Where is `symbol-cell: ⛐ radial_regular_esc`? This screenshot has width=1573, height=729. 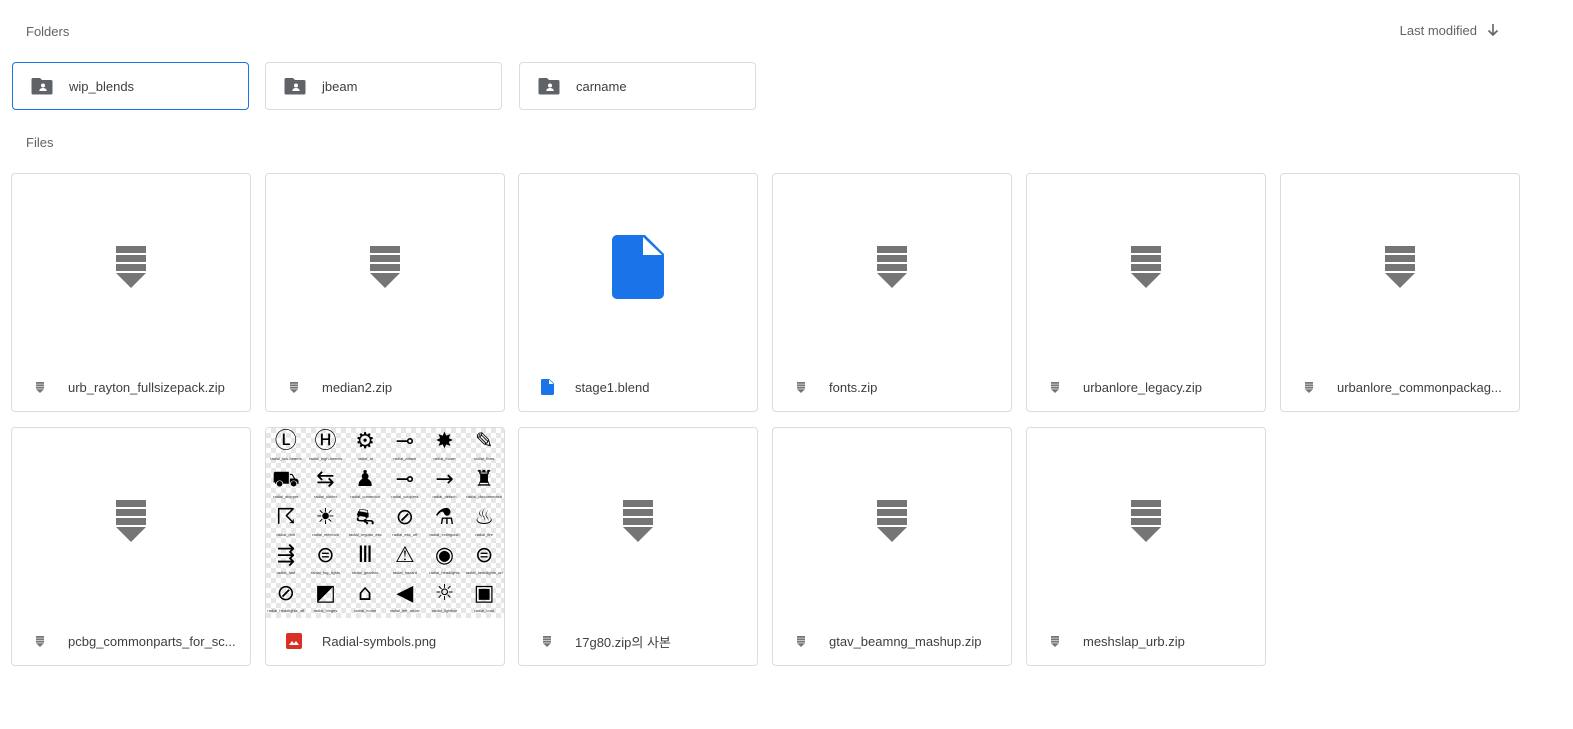 symbol-cell: ⛐ radial_regular_esc is located at coordinates (365, 523).